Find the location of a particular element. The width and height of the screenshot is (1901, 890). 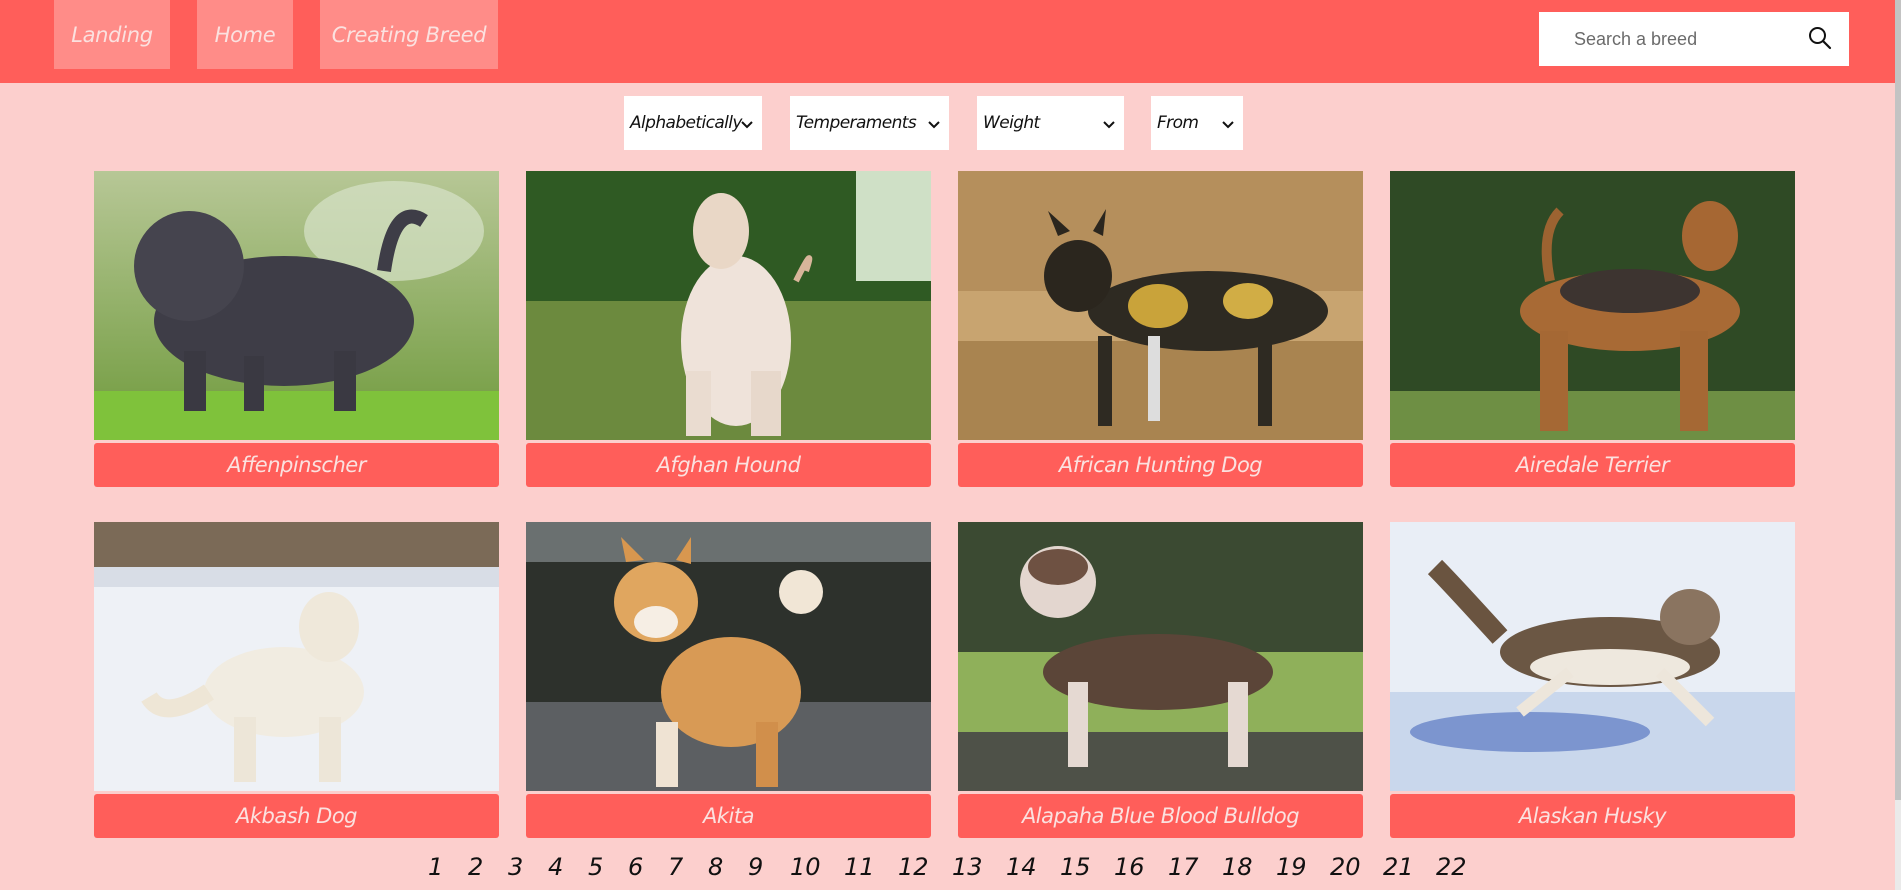

page-link-19: 19 is located at coordinates (1291, 867).